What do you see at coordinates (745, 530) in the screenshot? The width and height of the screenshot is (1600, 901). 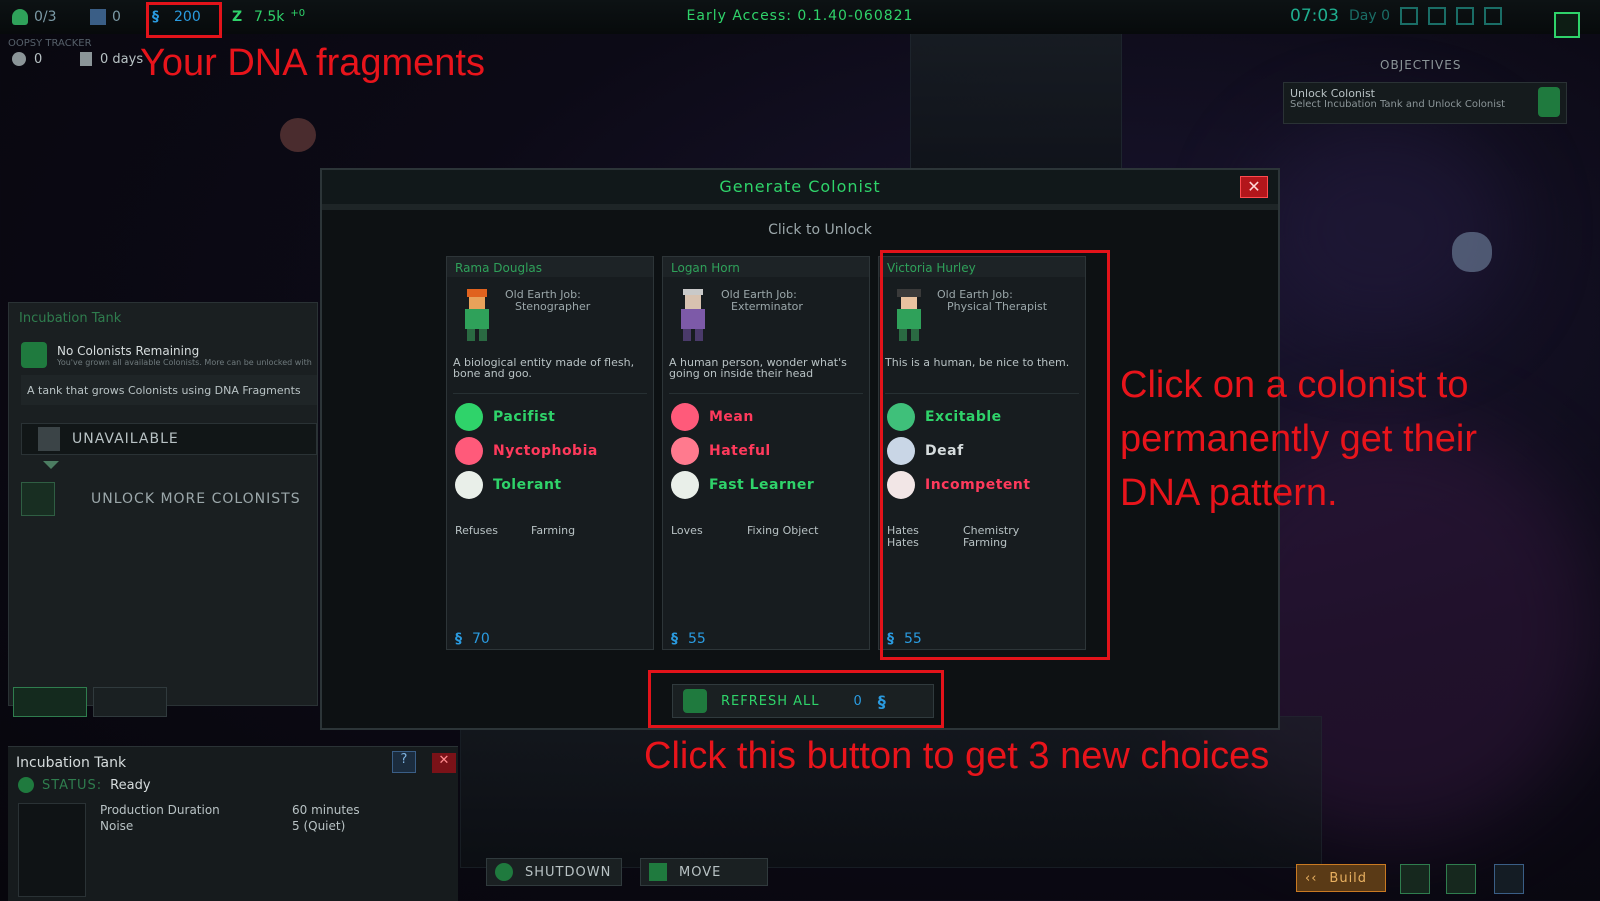 I see `preference-row: Loves Fixing Object` at bounding box center [745, 530].